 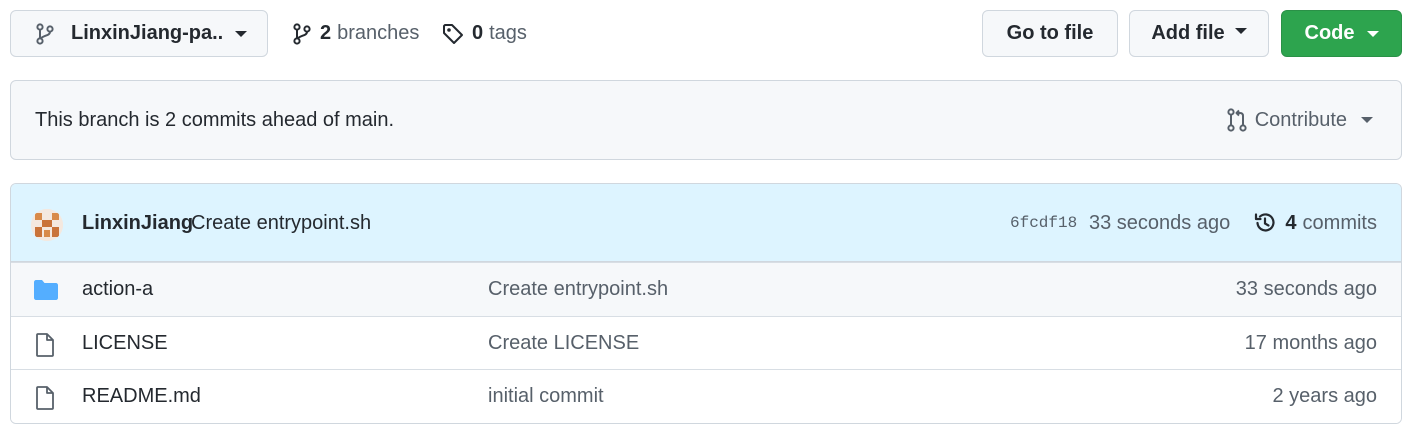 What do you see at coordinates (117, 289) in the screenshot?
I see `file-name: action-a` at bounding box center [117, 289].